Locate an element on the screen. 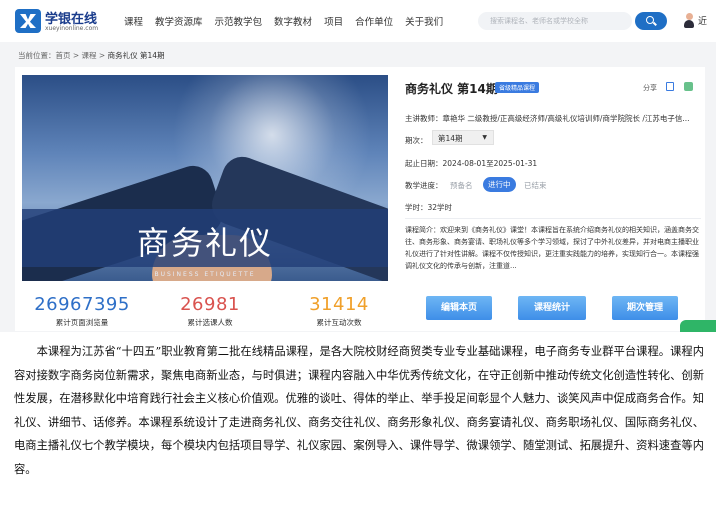 Image resolution: width=716 pixels, height=506 pixels. info-divider is located at coordinates (553, 218).